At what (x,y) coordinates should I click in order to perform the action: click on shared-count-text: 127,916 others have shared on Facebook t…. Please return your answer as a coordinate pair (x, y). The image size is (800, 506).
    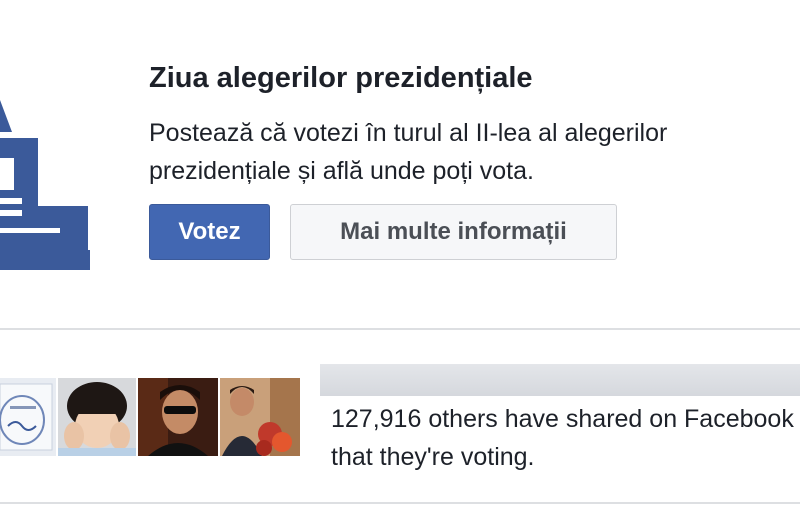
    Looking at the image, I should click on (562, 438).